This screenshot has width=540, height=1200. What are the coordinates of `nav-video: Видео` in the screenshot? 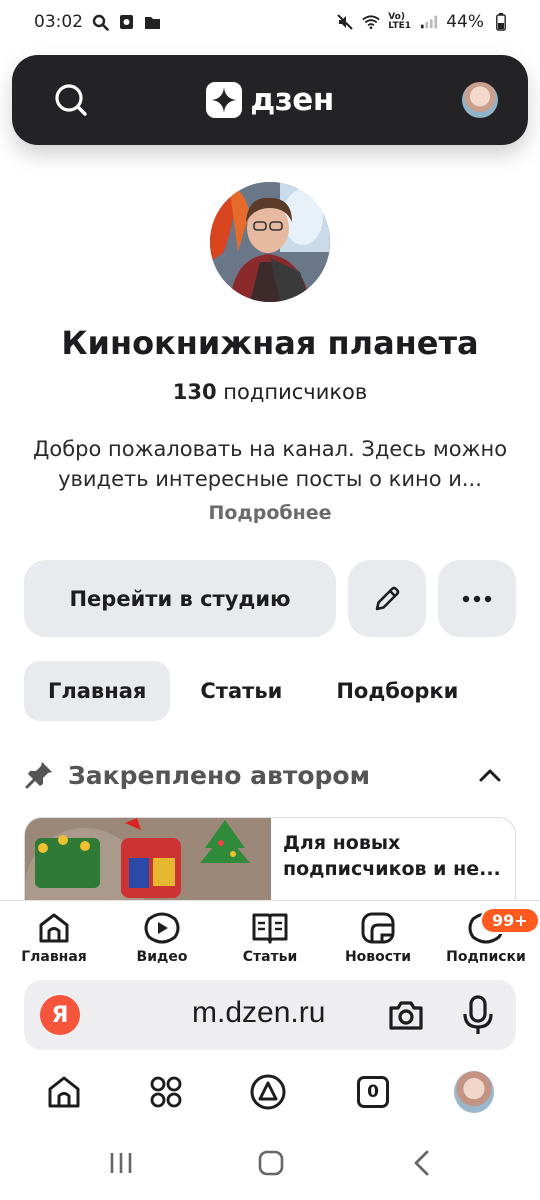 It's located at (162, 936).